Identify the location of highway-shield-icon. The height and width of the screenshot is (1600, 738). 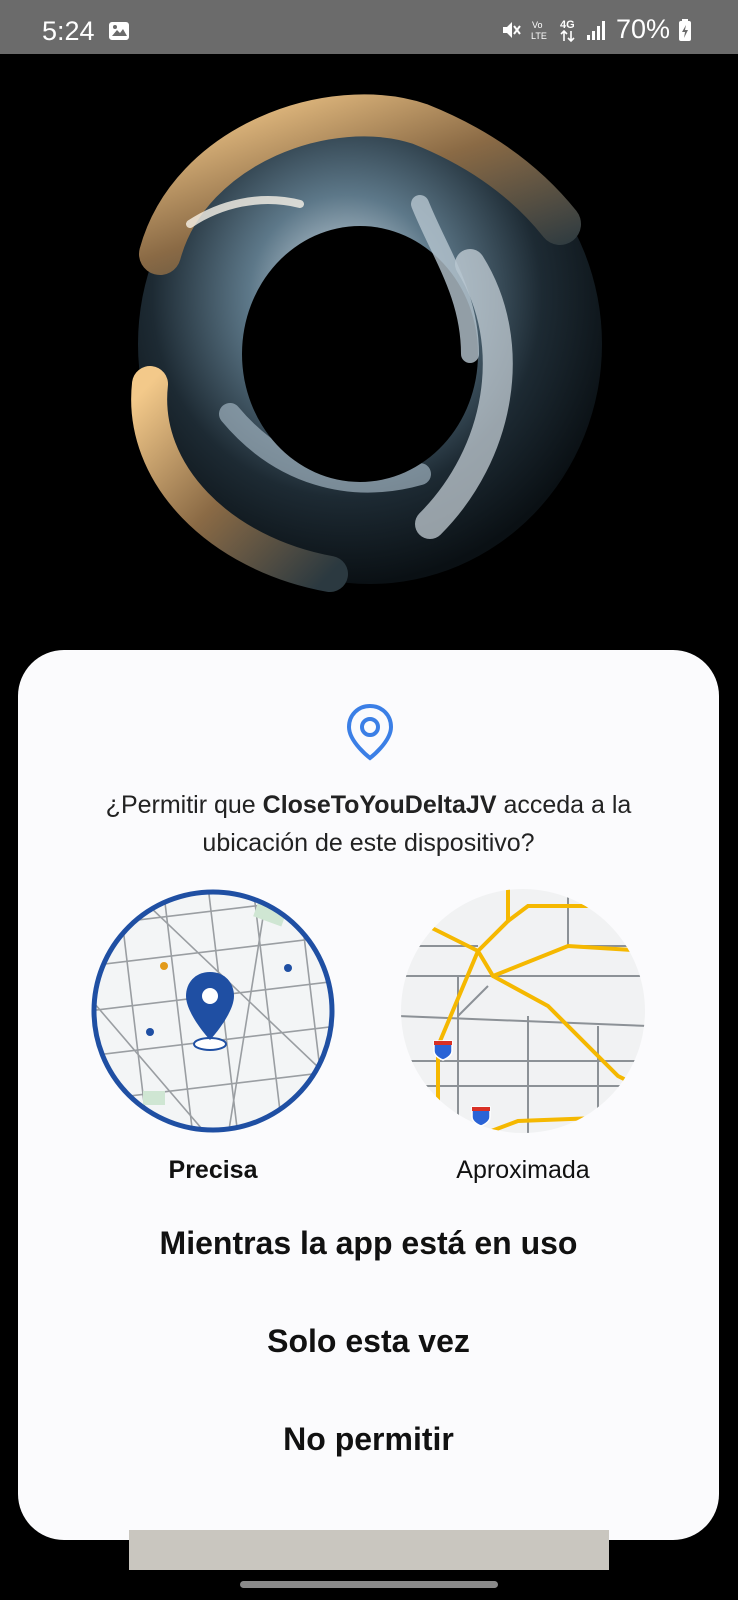
(443, 1050).